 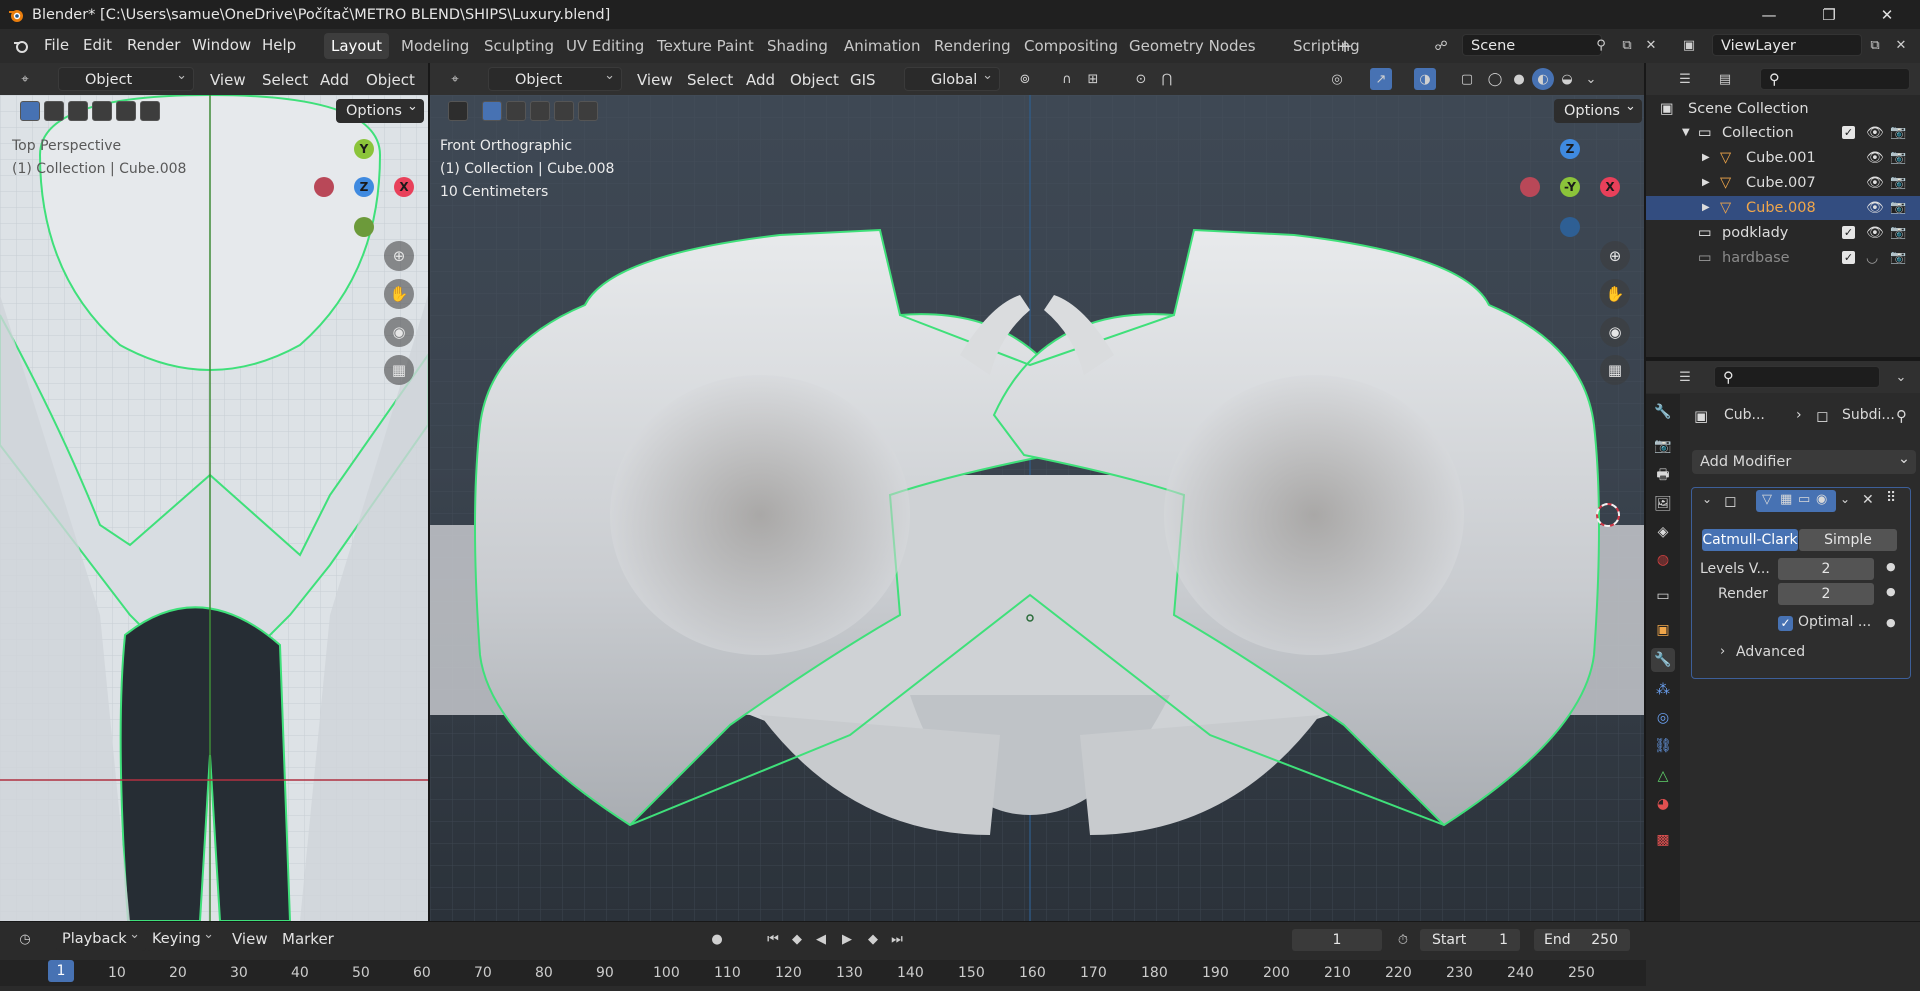 I want to click on solid-shading-icon: ●, so click(x=1519, y=79).